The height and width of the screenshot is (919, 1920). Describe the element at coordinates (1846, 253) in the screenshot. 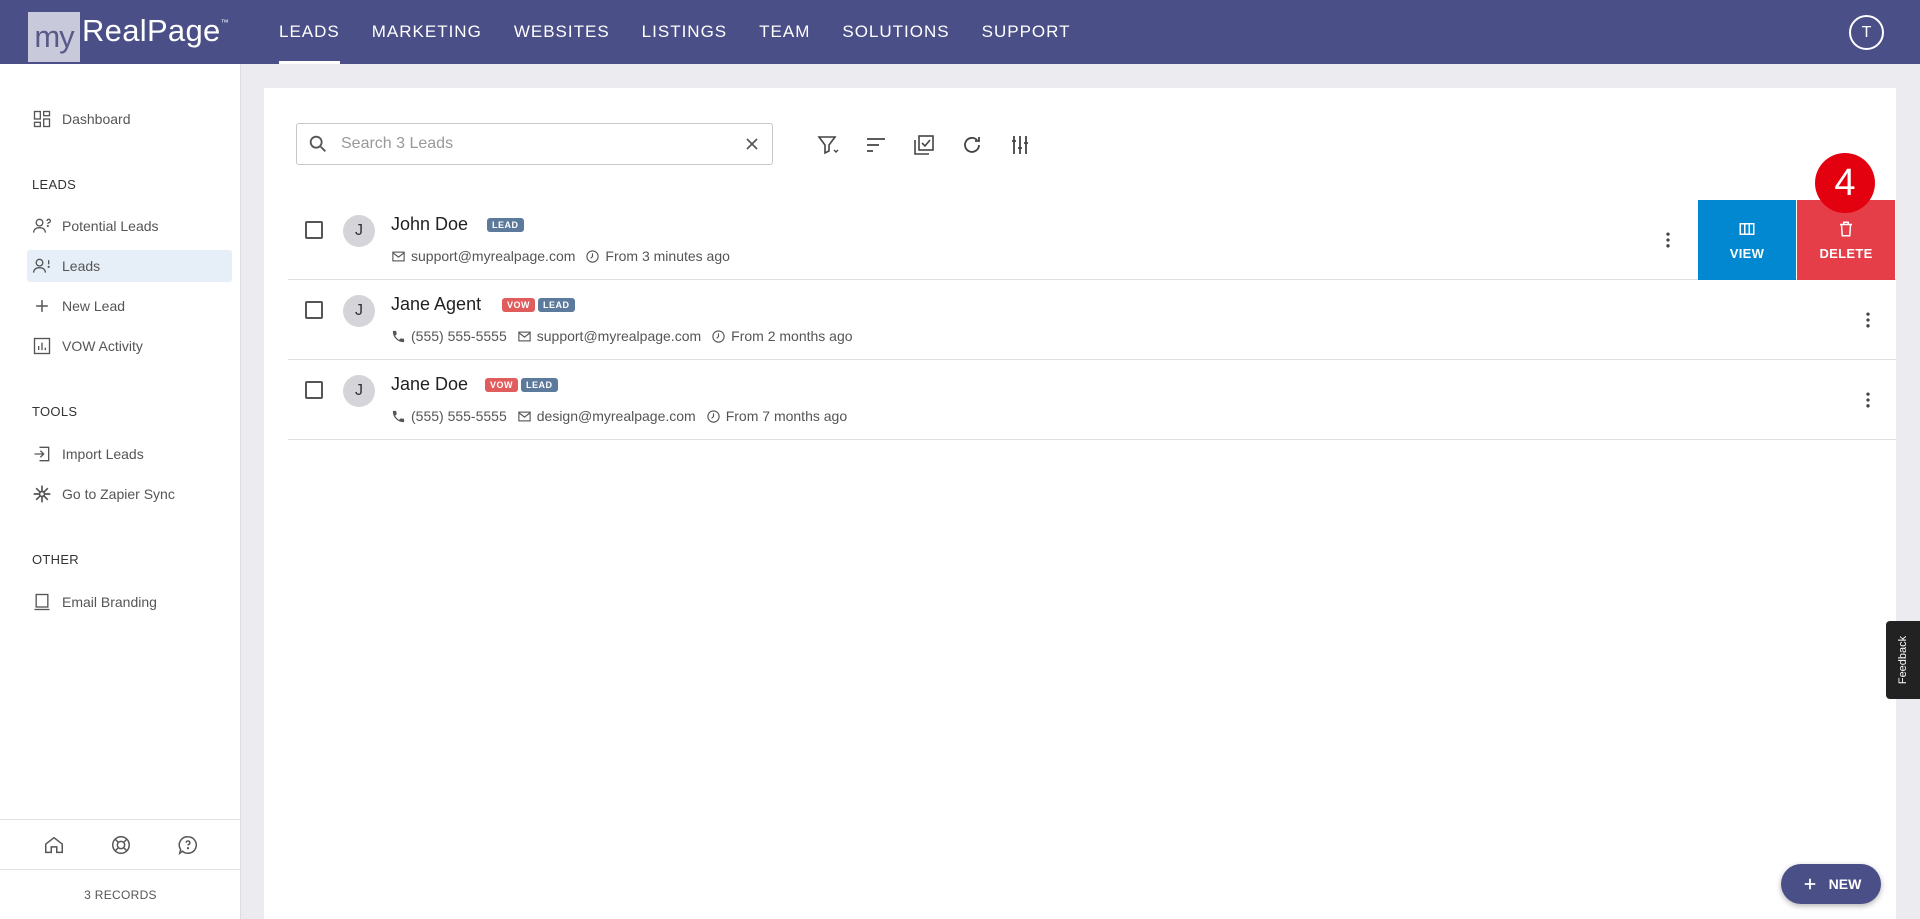

I see `delete-label: DELETE` at that location.